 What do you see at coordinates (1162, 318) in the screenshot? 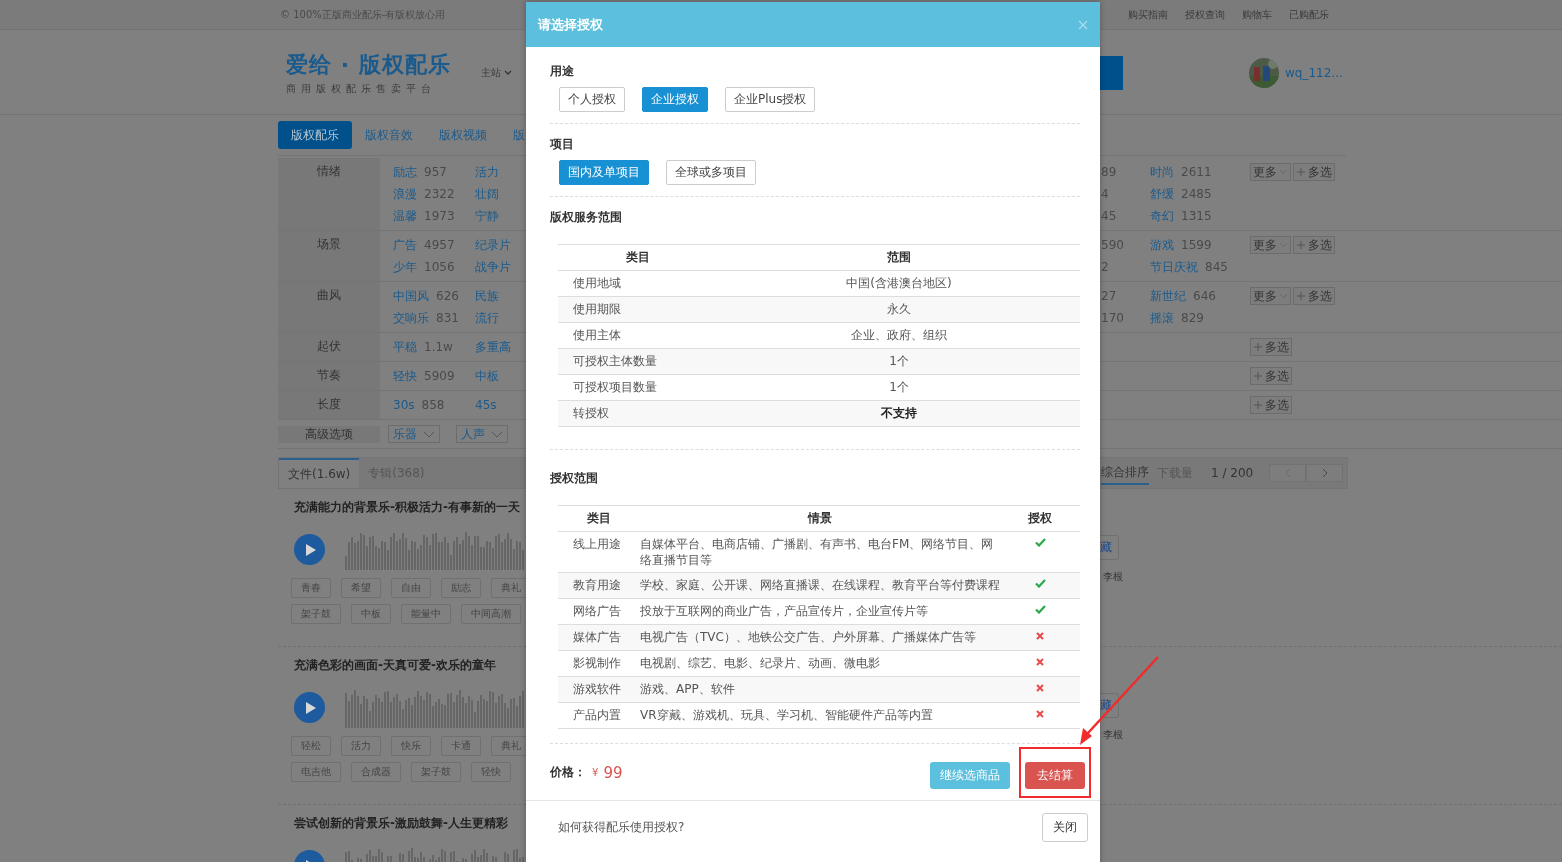
I see `filter-link: 摇滚` at bounding box center [1162, 318].